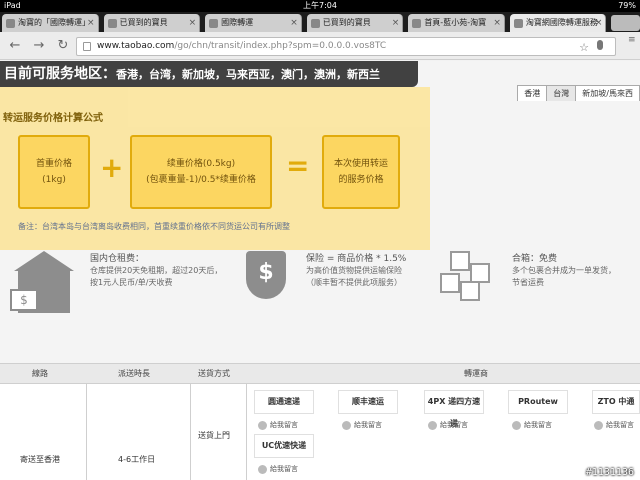  I want to click on formula-title: 转运服务价格计算公式, so click(53, 118).